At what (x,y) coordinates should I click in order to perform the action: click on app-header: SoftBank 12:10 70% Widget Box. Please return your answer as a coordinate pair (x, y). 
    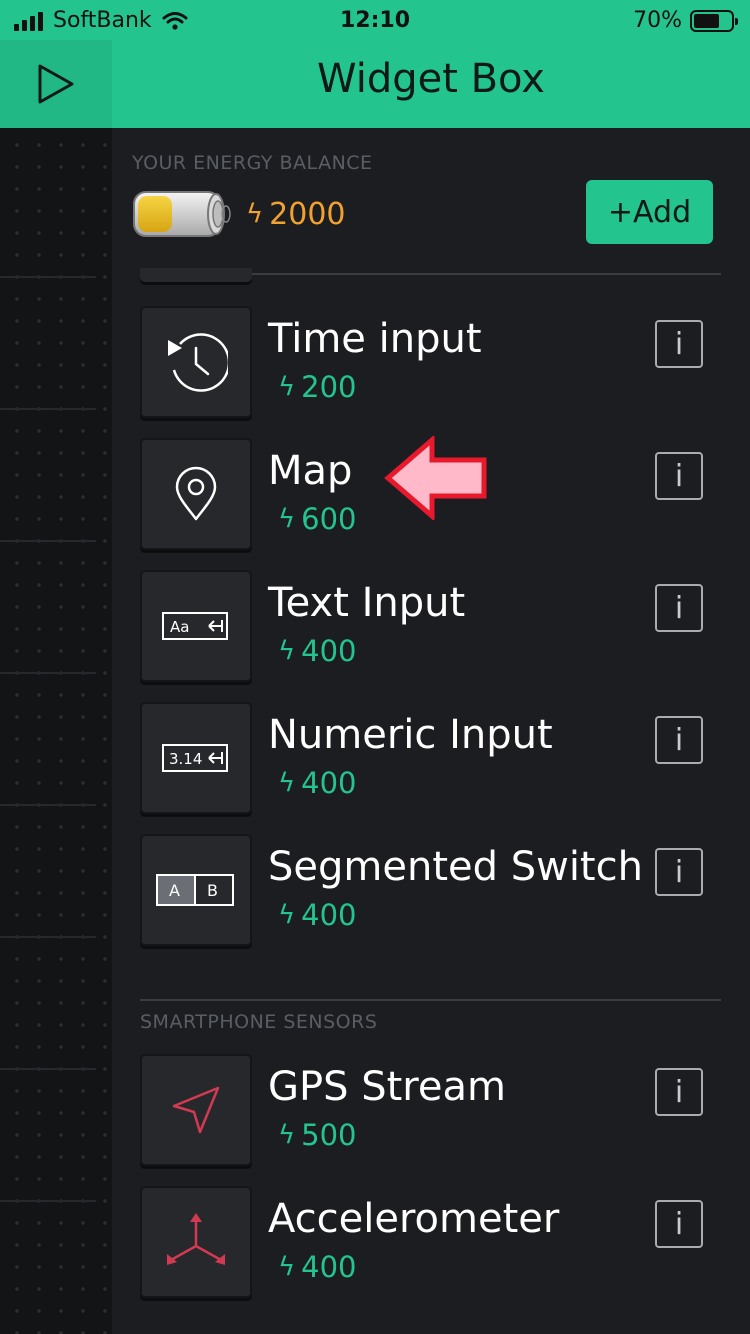
    Looking at the image, I should click on (375, 64).